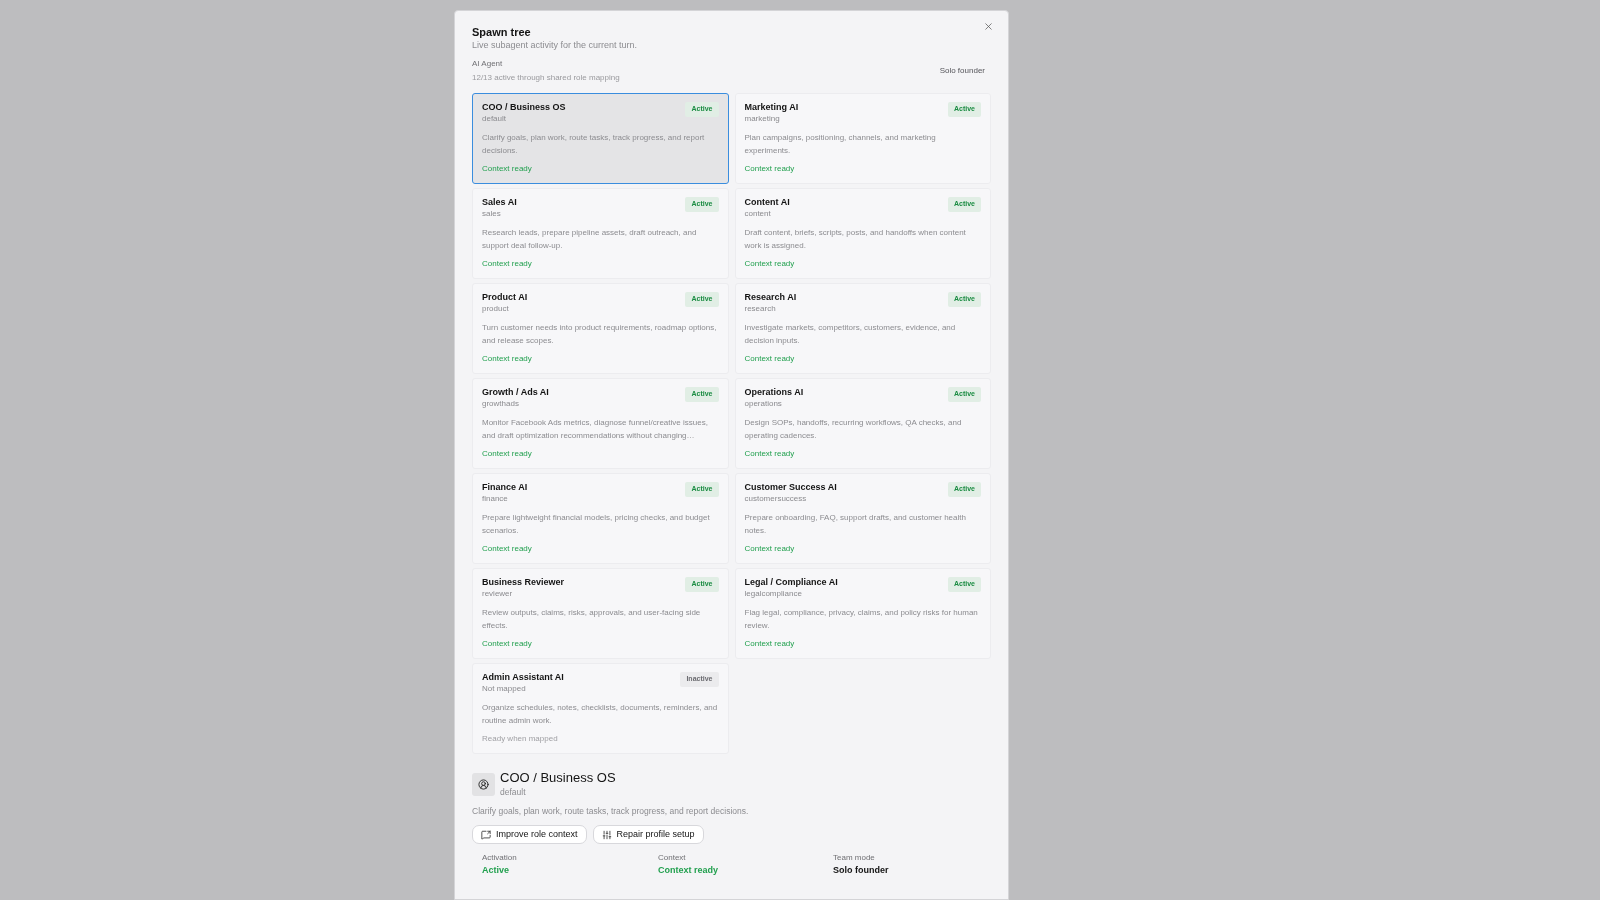  Describe the element at coordinates (500, 857) in the screenshot. I see `field-label: Activation` at that location.